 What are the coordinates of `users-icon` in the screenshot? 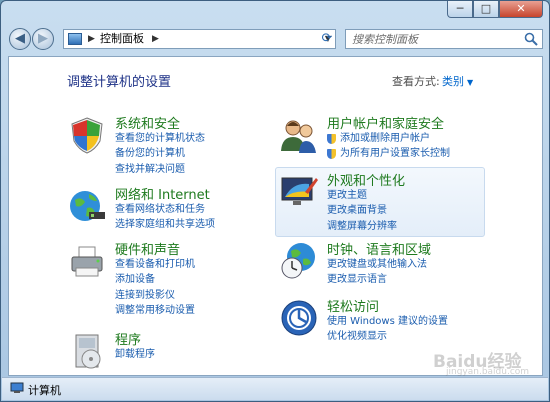 It's located at (299, 135).